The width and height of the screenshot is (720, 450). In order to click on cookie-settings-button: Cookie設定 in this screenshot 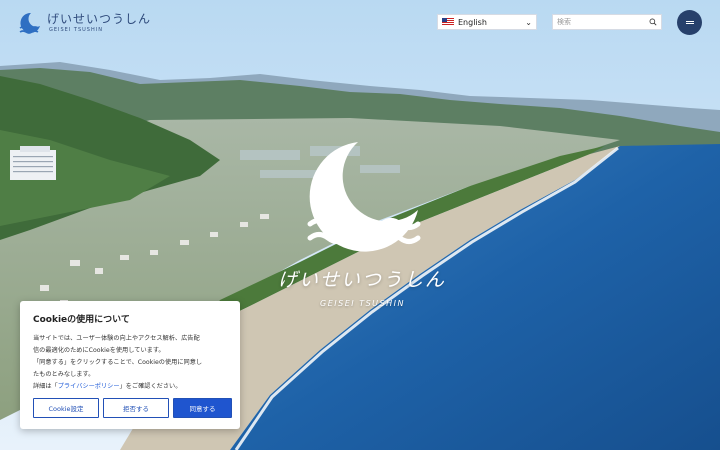, I will do `click(66, 408)`.